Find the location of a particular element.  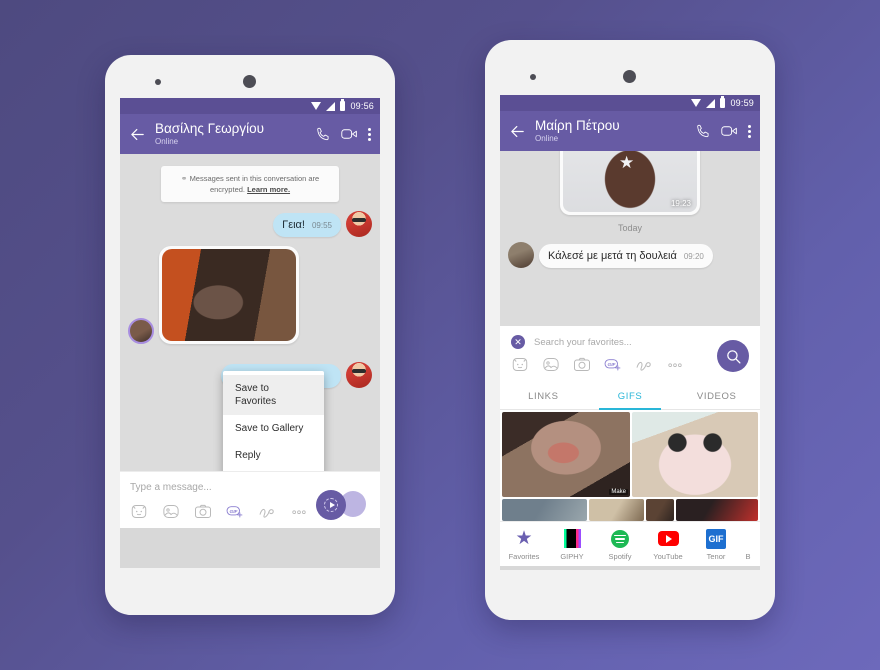

source-spotify: Spotify is located at coordinates (620, 544).